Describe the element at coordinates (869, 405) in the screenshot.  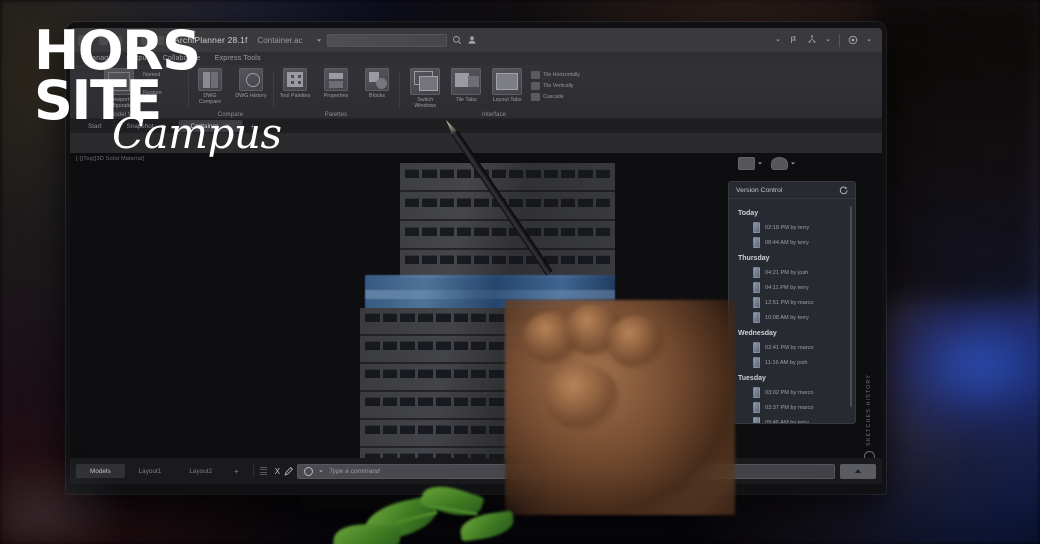
I see `sketches-history-rail: SKETCHES HISTORY` at that location.